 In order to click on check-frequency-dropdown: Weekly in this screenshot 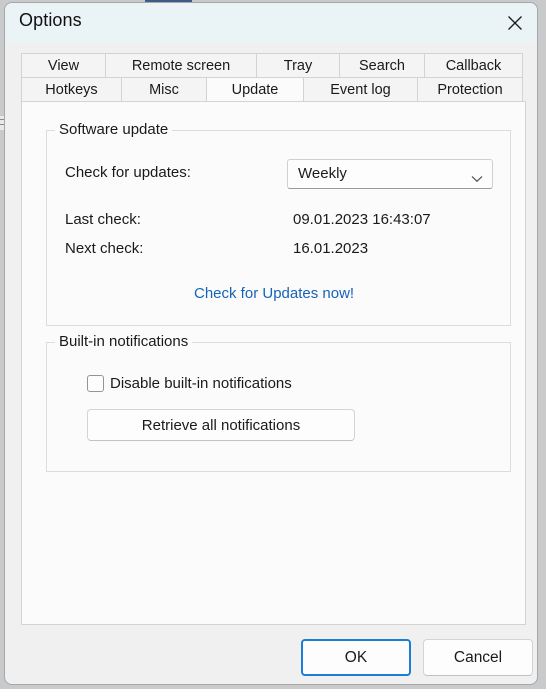, I will do `click(390, 174)`.